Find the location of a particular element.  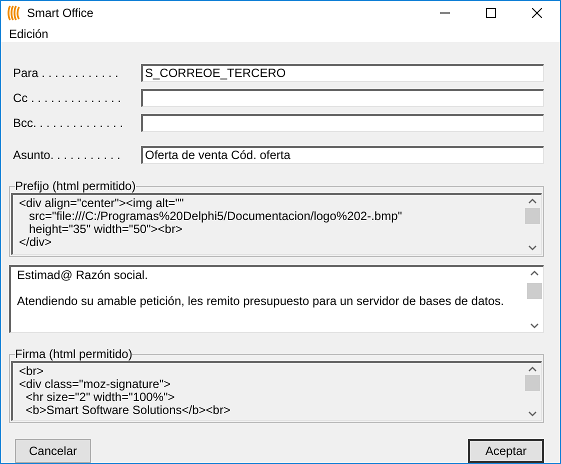

close-icon is located at coordinates (537, 13).